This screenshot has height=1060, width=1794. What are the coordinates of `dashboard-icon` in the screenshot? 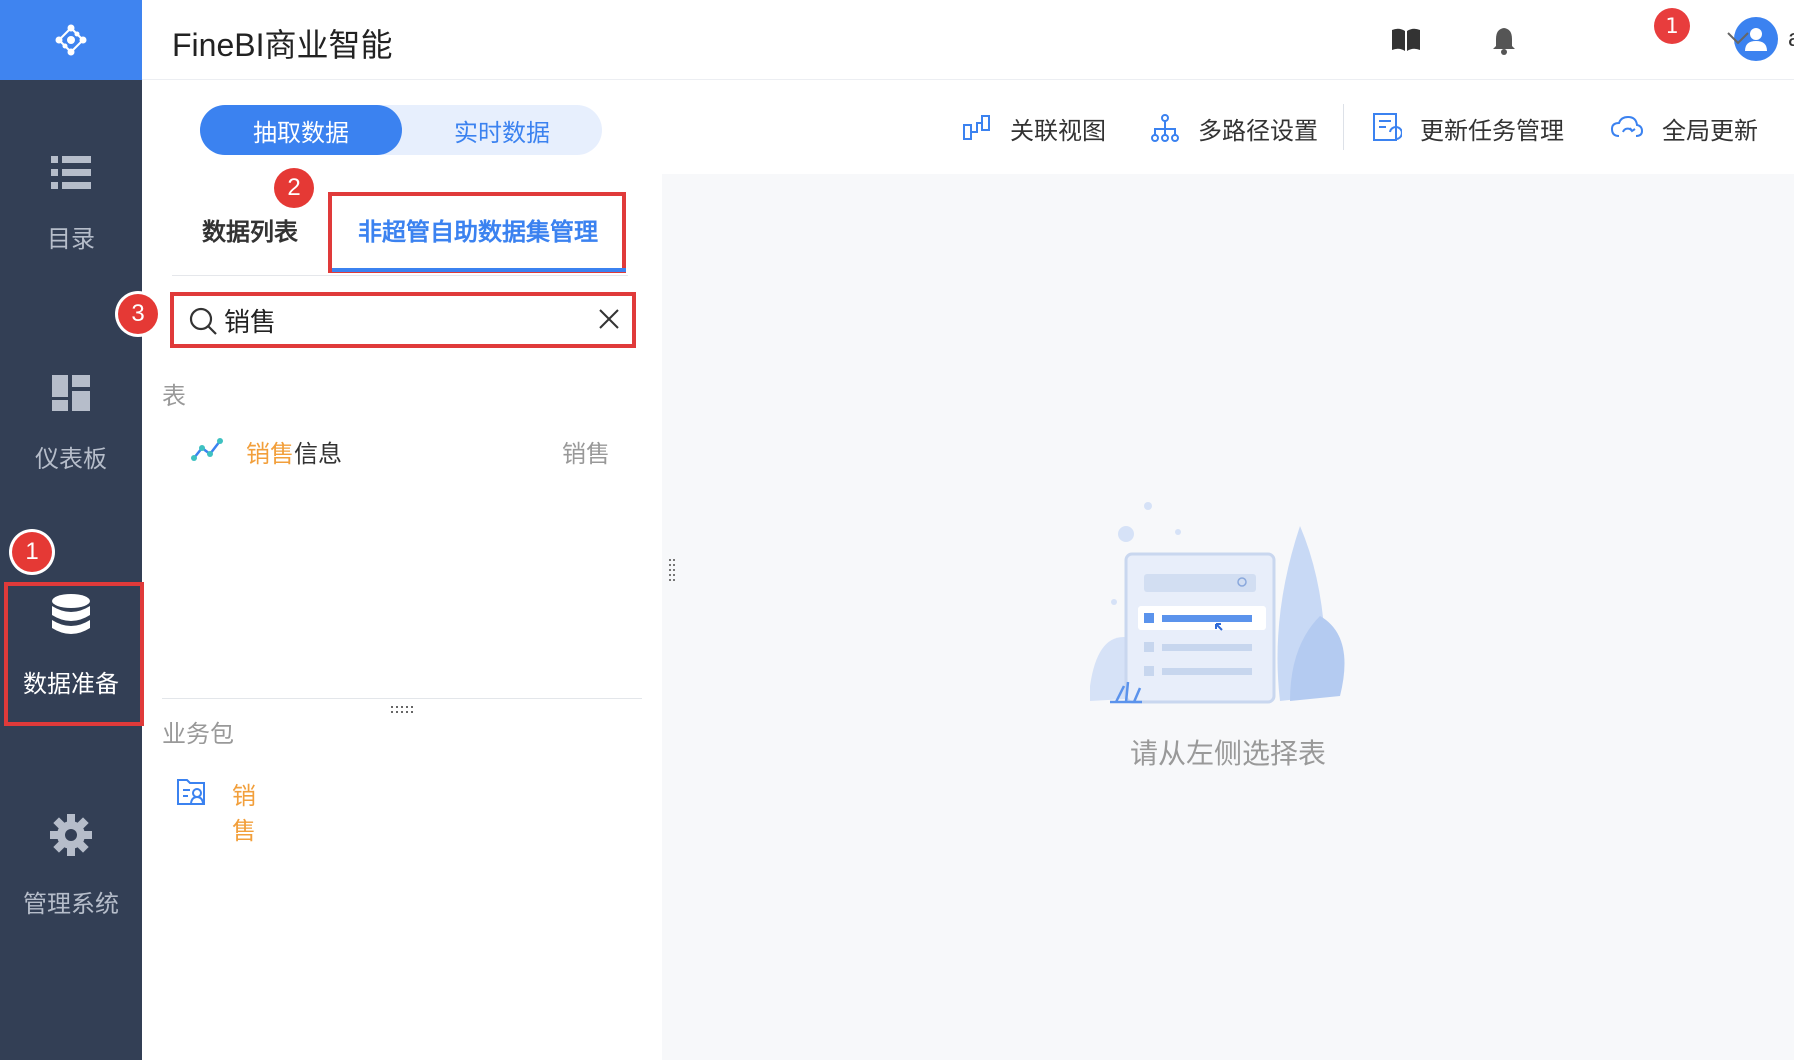 It's located at (71, 393).